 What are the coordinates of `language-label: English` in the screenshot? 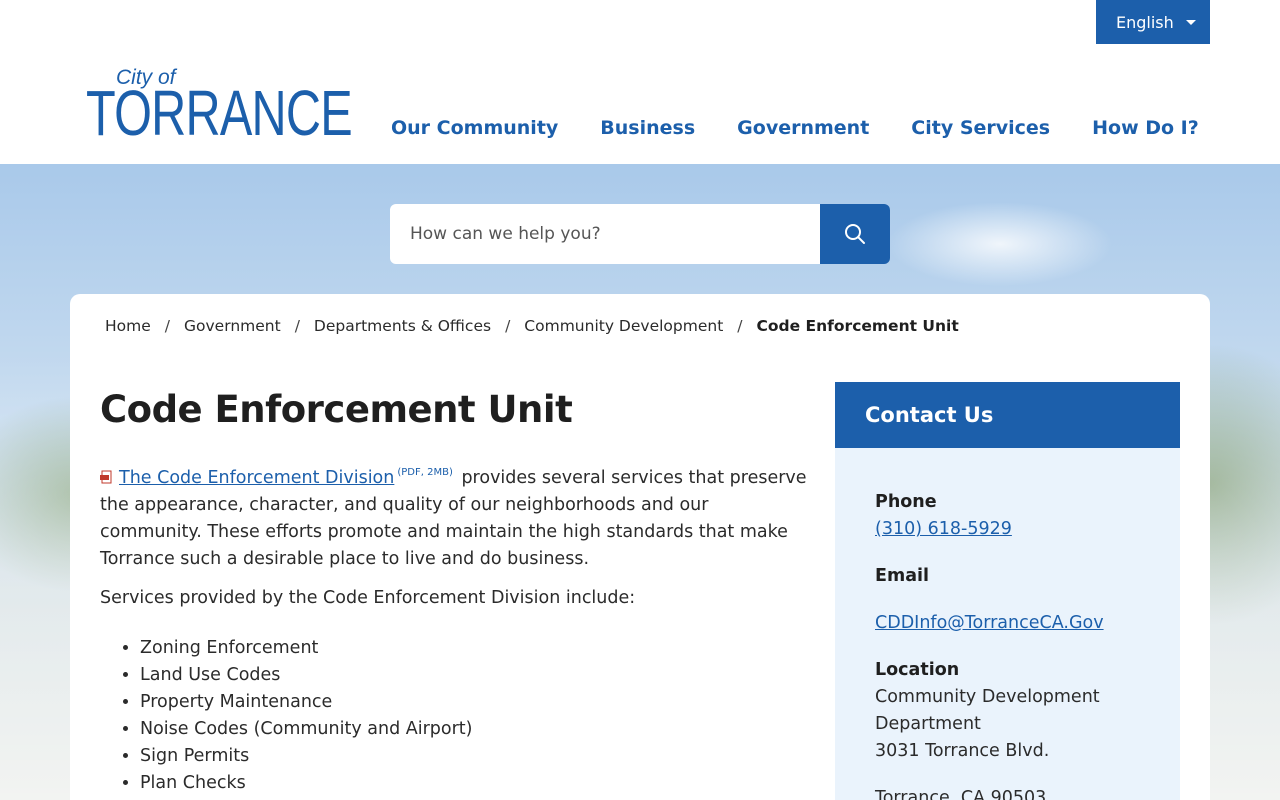 It's located at (1145, 22).